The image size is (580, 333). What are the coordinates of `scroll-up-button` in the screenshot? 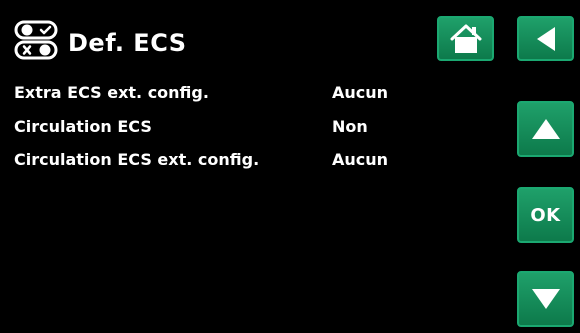 It's located at (545, 129).